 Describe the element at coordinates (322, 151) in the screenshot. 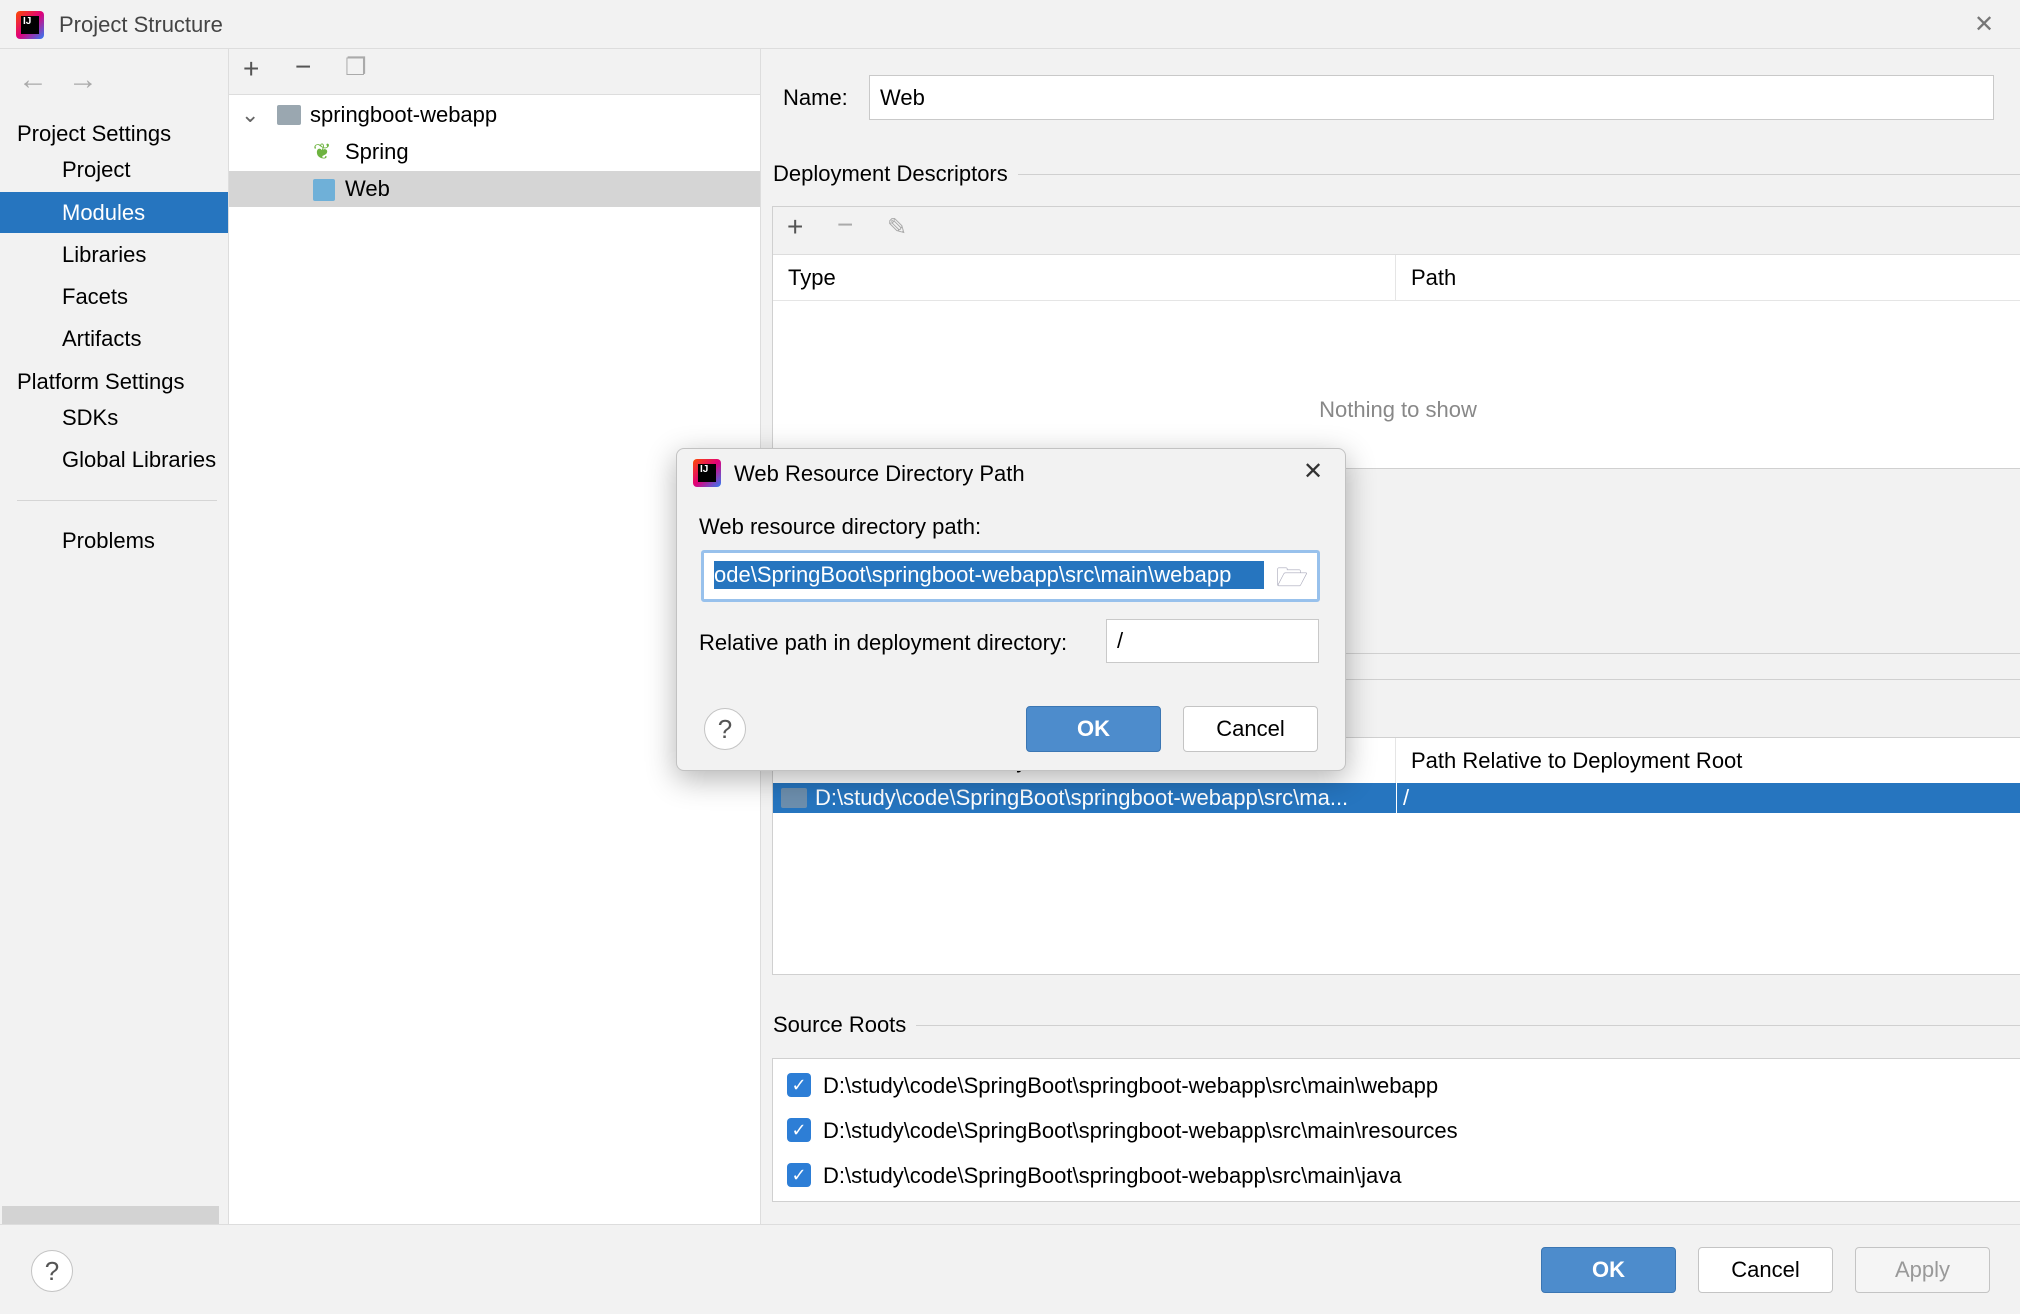

I see `spring-leaf-icon: ❦` at that location.